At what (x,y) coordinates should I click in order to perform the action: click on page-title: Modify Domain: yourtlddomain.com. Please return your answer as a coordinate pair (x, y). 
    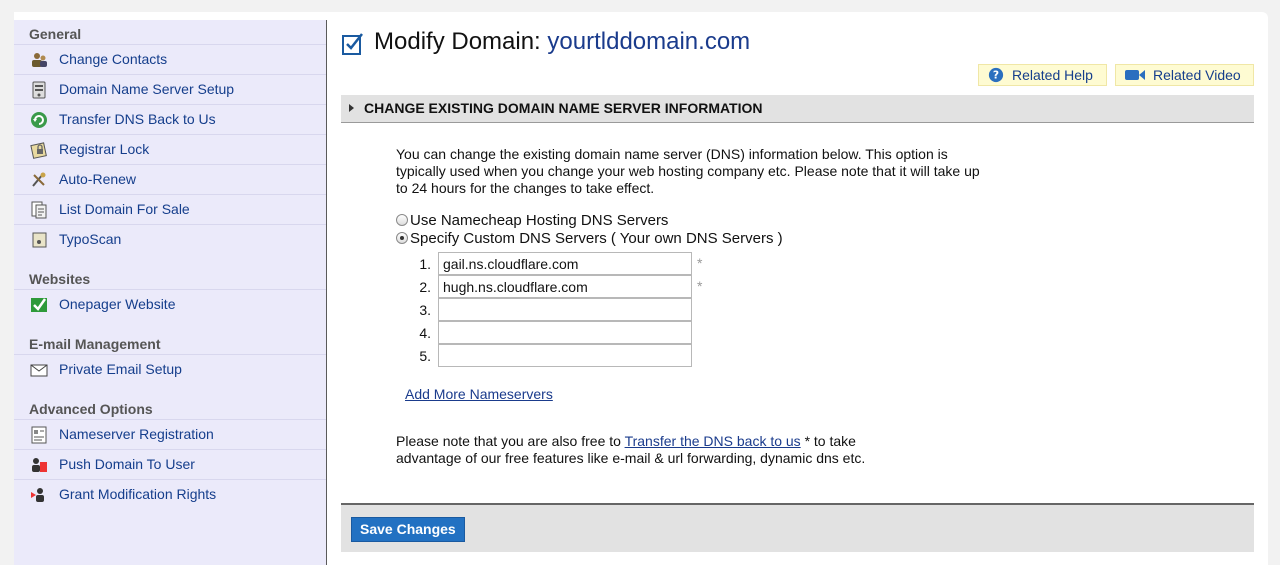
    Looking at the image, I should click on (562, 42).